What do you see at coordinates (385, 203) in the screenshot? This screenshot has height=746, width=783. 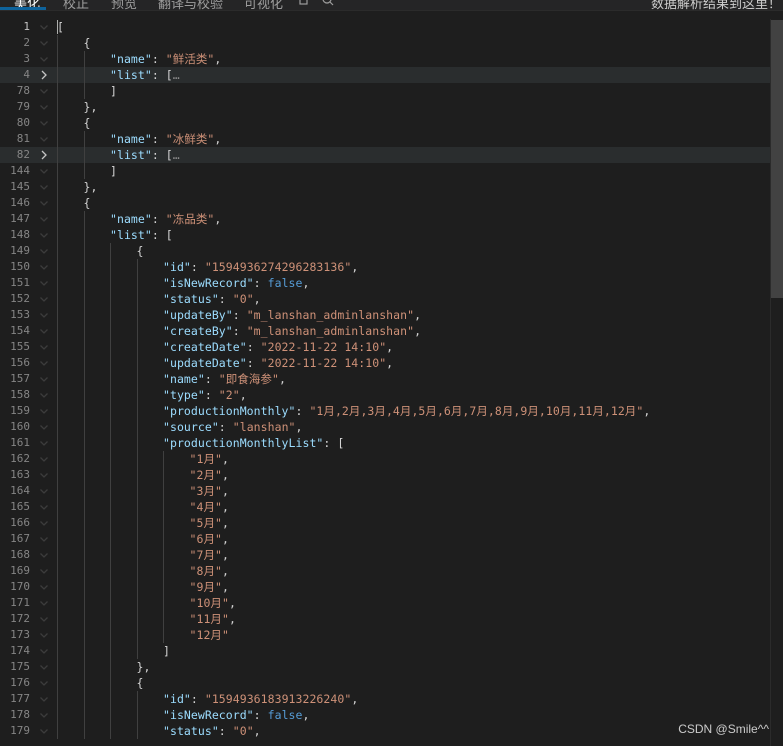 I see `code-line: 146 {` at bounding box center [385, 203].